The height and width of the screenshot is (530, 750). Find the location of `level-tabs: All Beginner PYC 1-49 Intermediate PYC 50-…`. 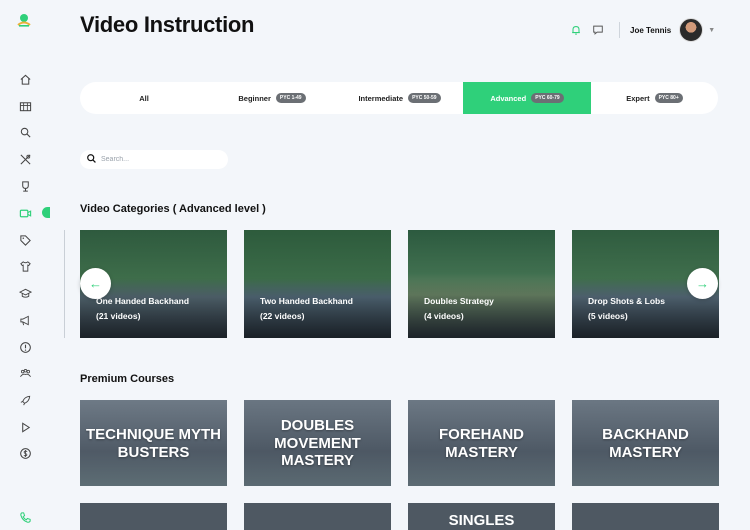

level-tabs: All Beginner PYC 1-49 Intermediate PYC 50-… is located at coordinates (399, 98).